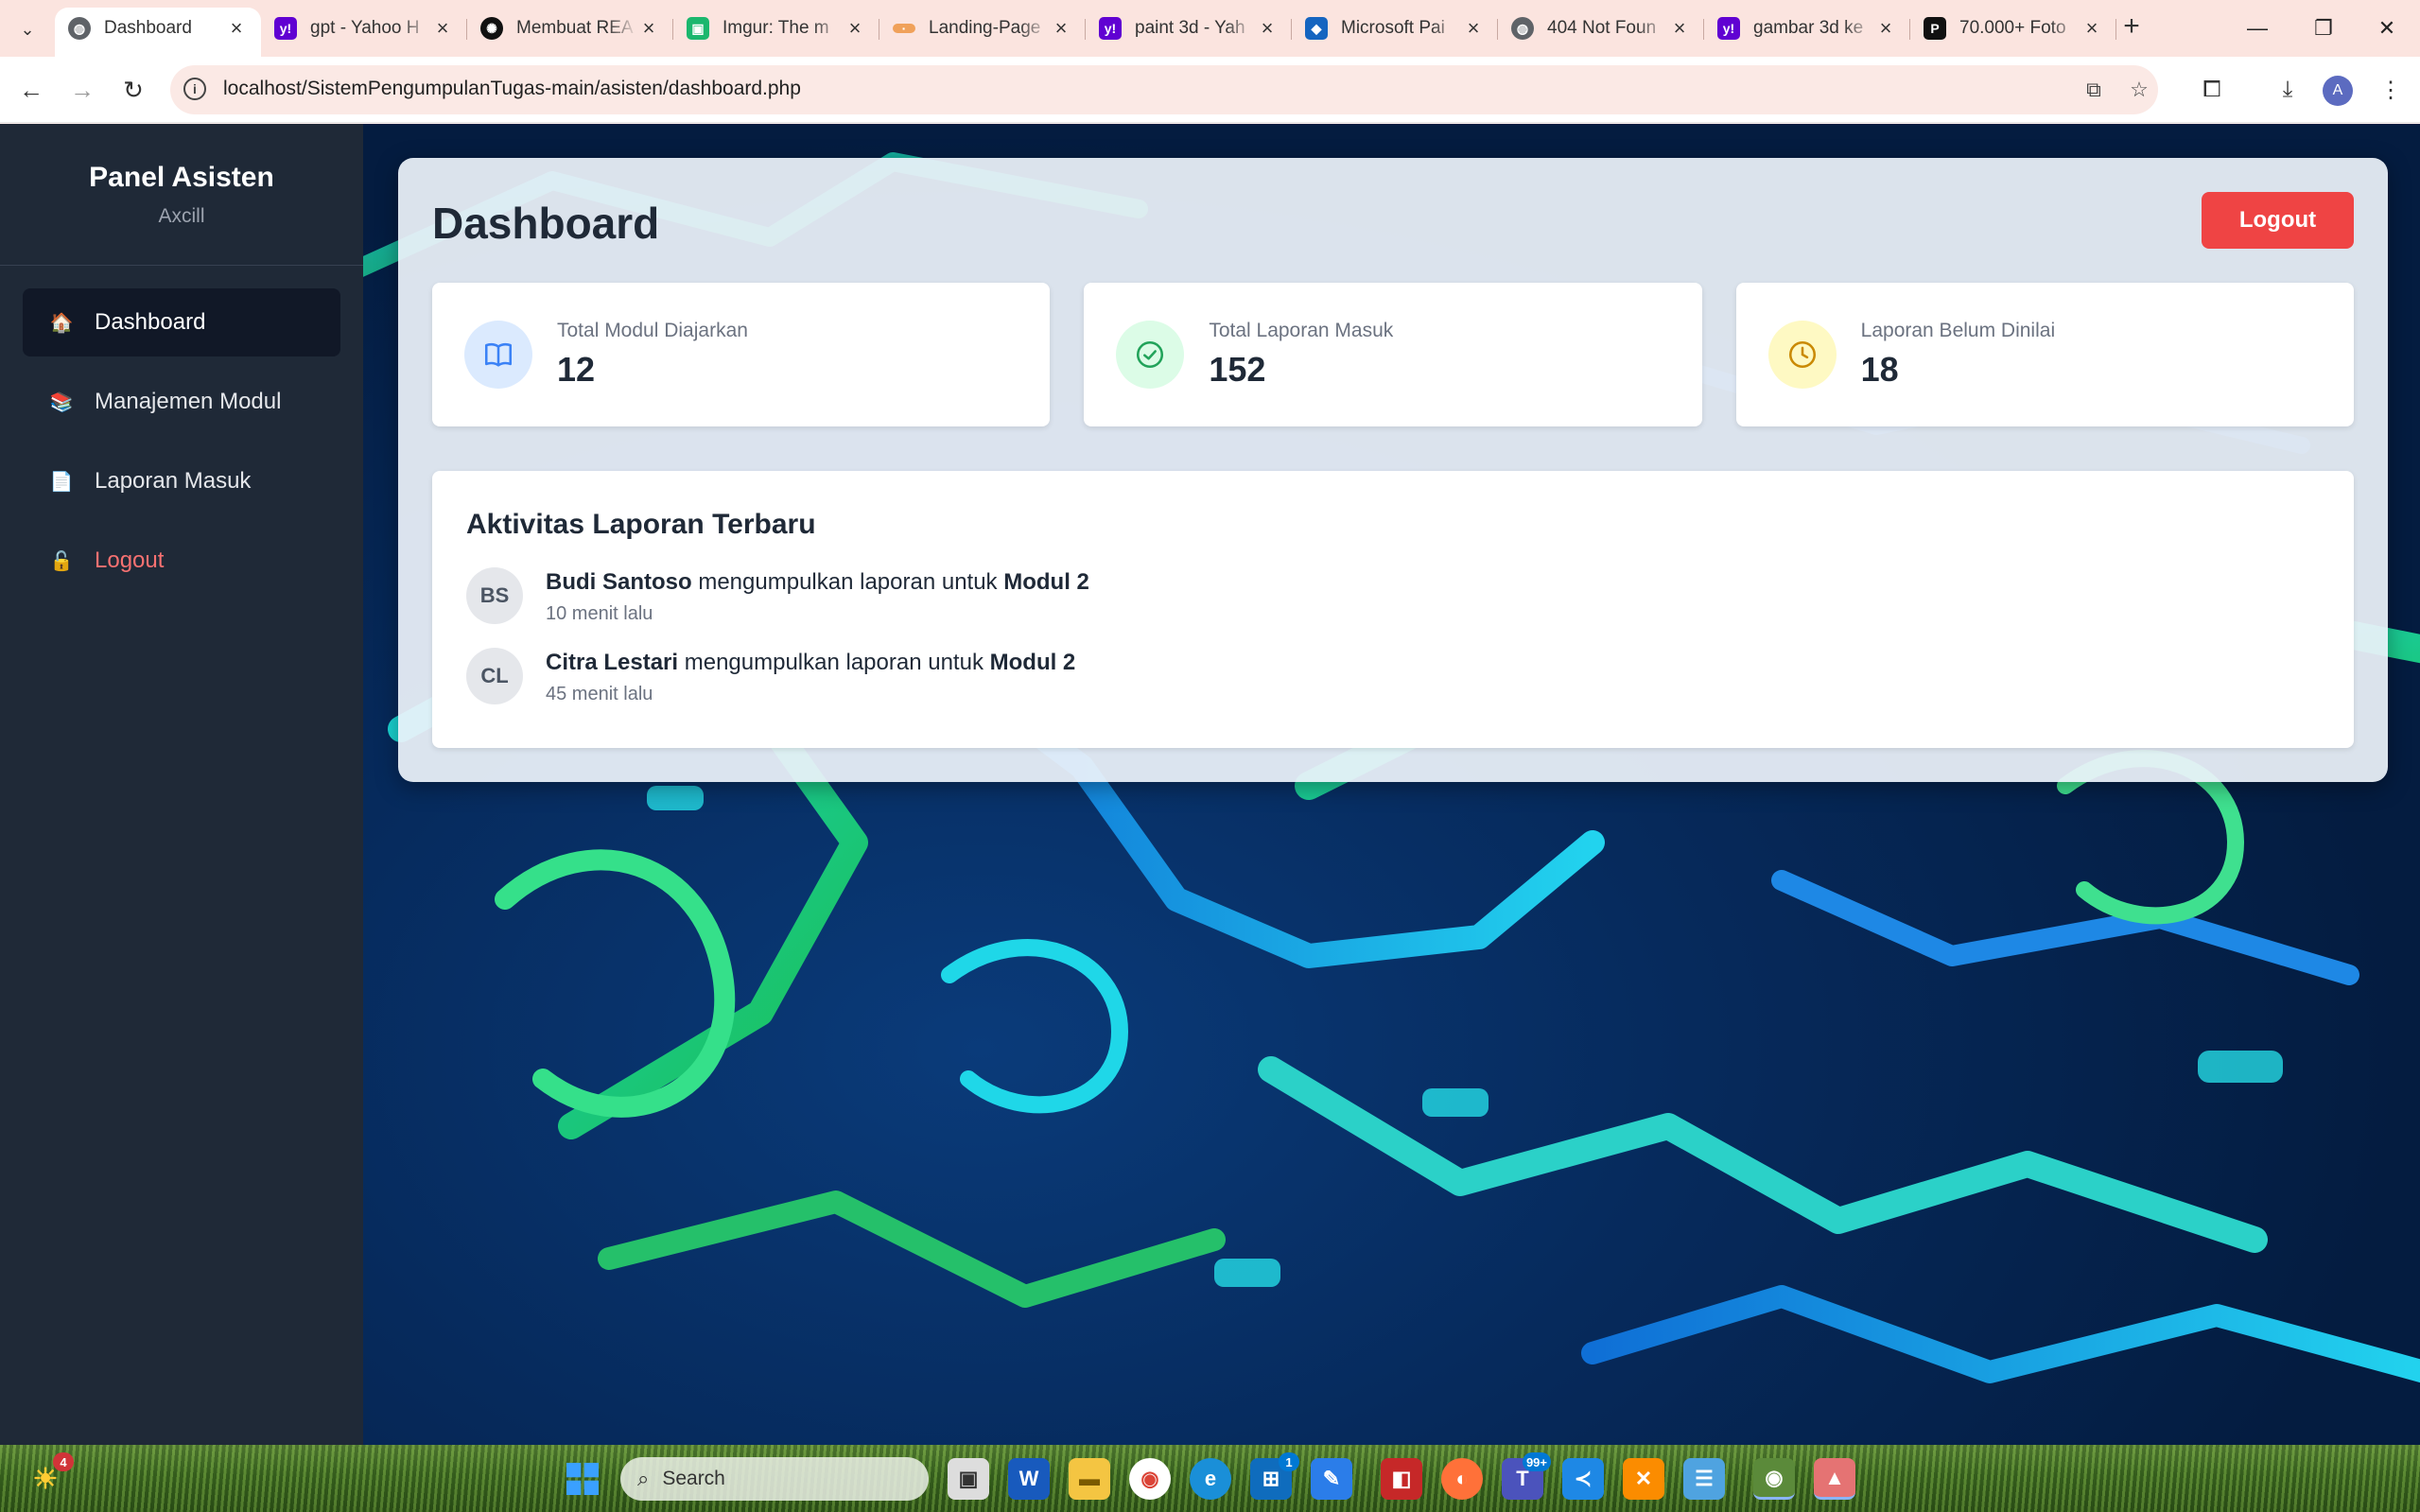 This screenshot has width=2420, height=1512. What do you see at coordinates (1462, 1479) in the screenshot?
I see `firefox-icon: ◐` at bounding box center [1462, 1479].